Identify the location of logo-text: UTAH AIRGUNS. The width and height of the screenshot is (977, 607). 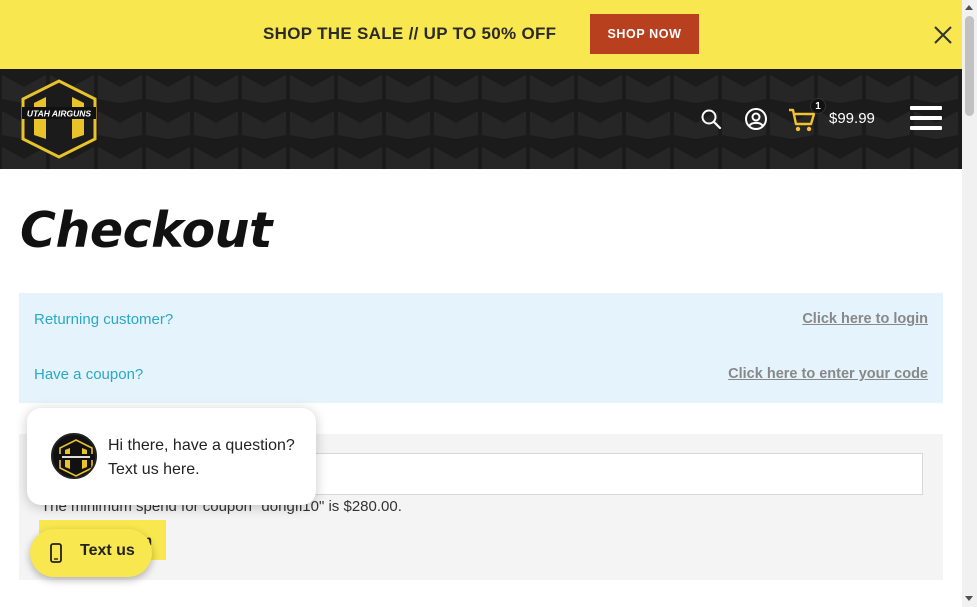
(59, 114).